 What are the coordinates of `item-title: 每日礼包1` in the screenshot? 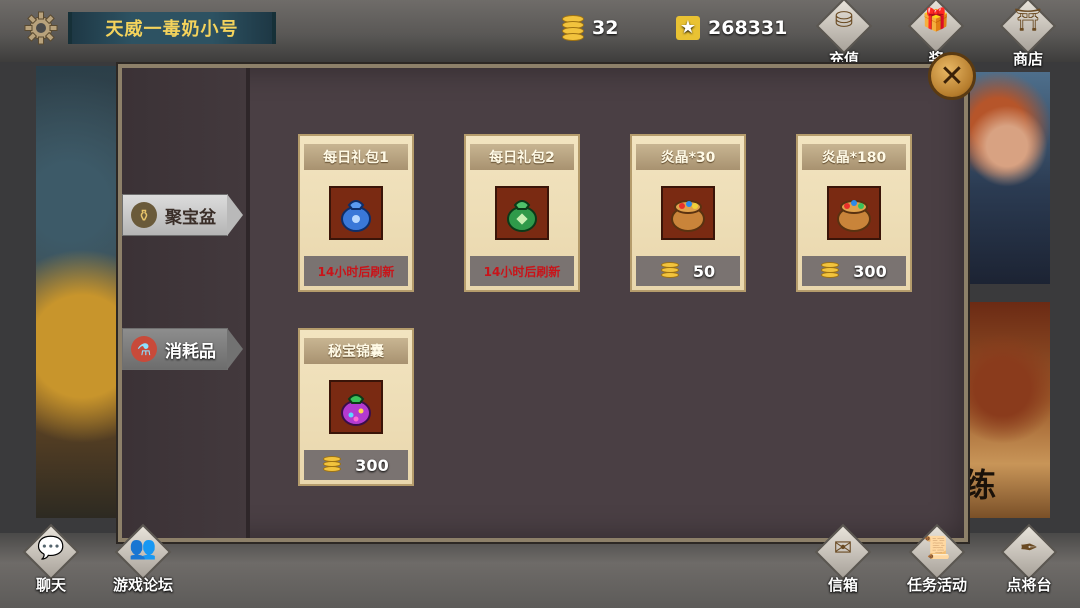 It's located at (356, 157).